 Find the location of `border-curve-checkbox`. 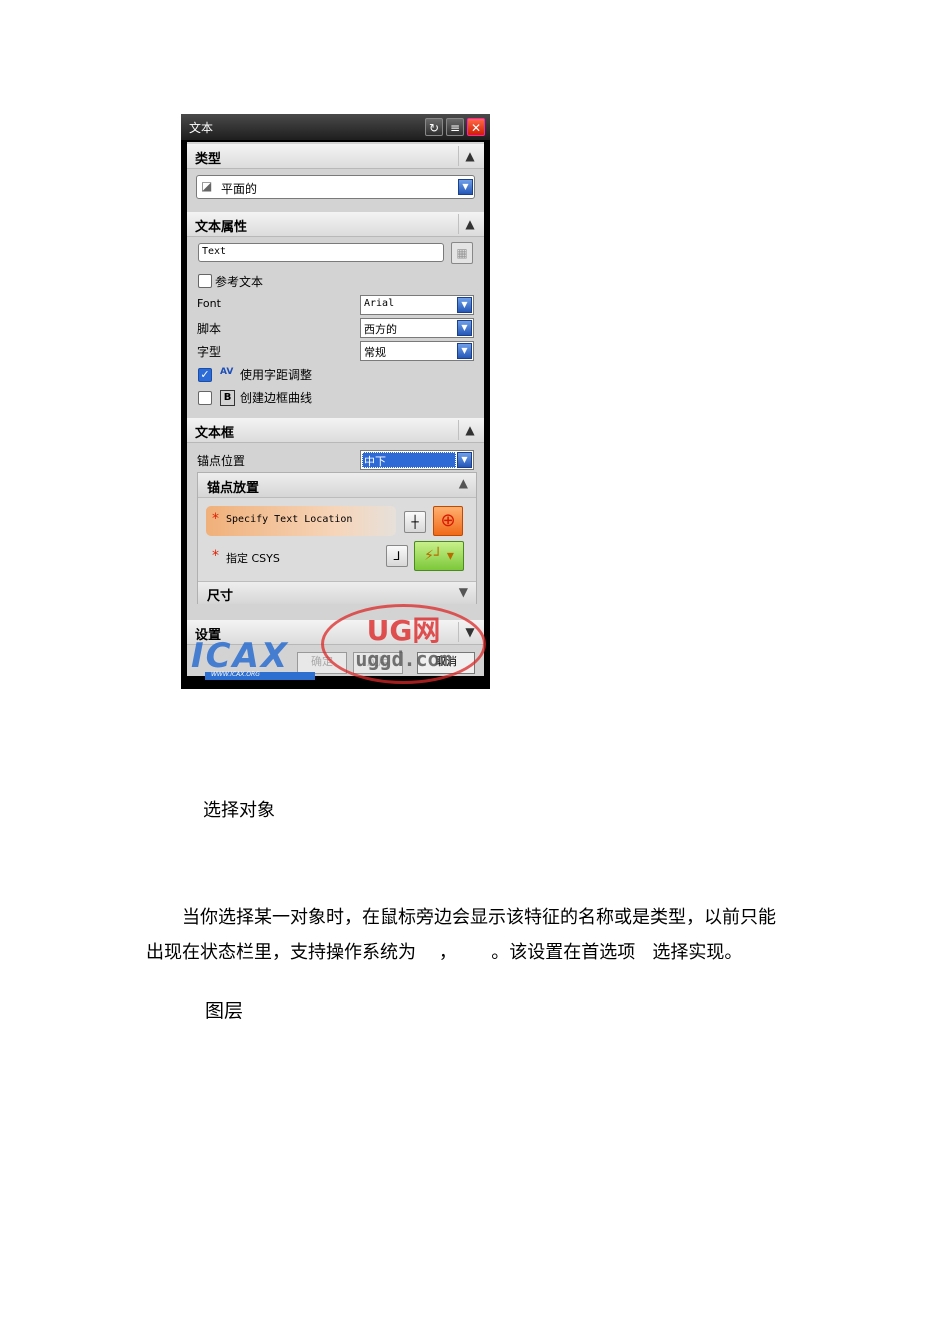

border-curve-checkbox is located at coordinates (205, 398).